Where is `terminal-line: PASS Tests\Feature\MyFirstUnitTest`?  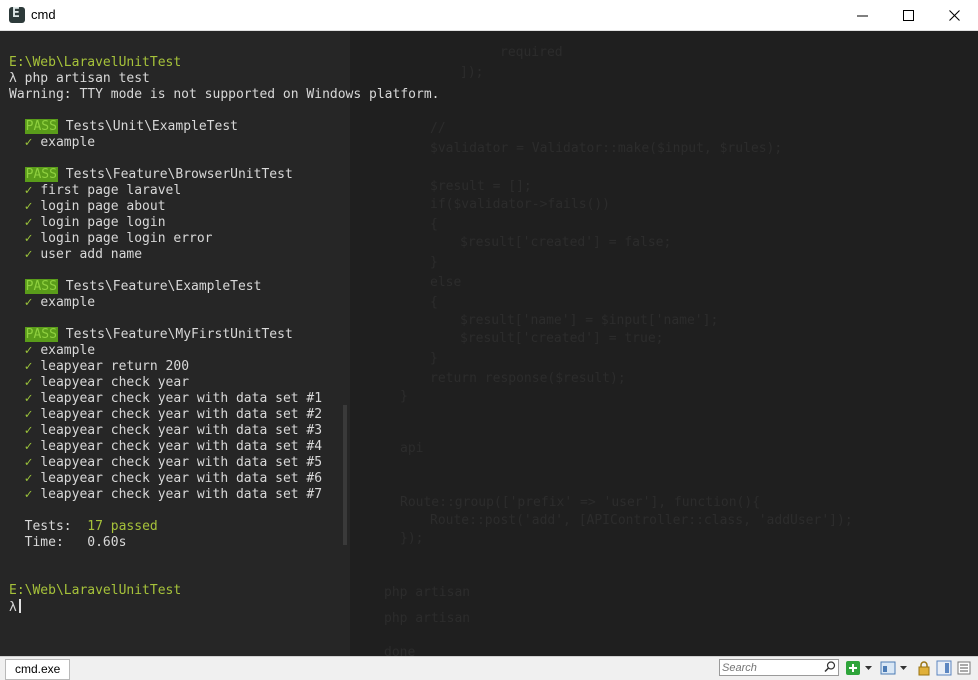 terminal-line: PASS Tests\Feature\MyFirstUnitTest is located at coordinates (224, 335).